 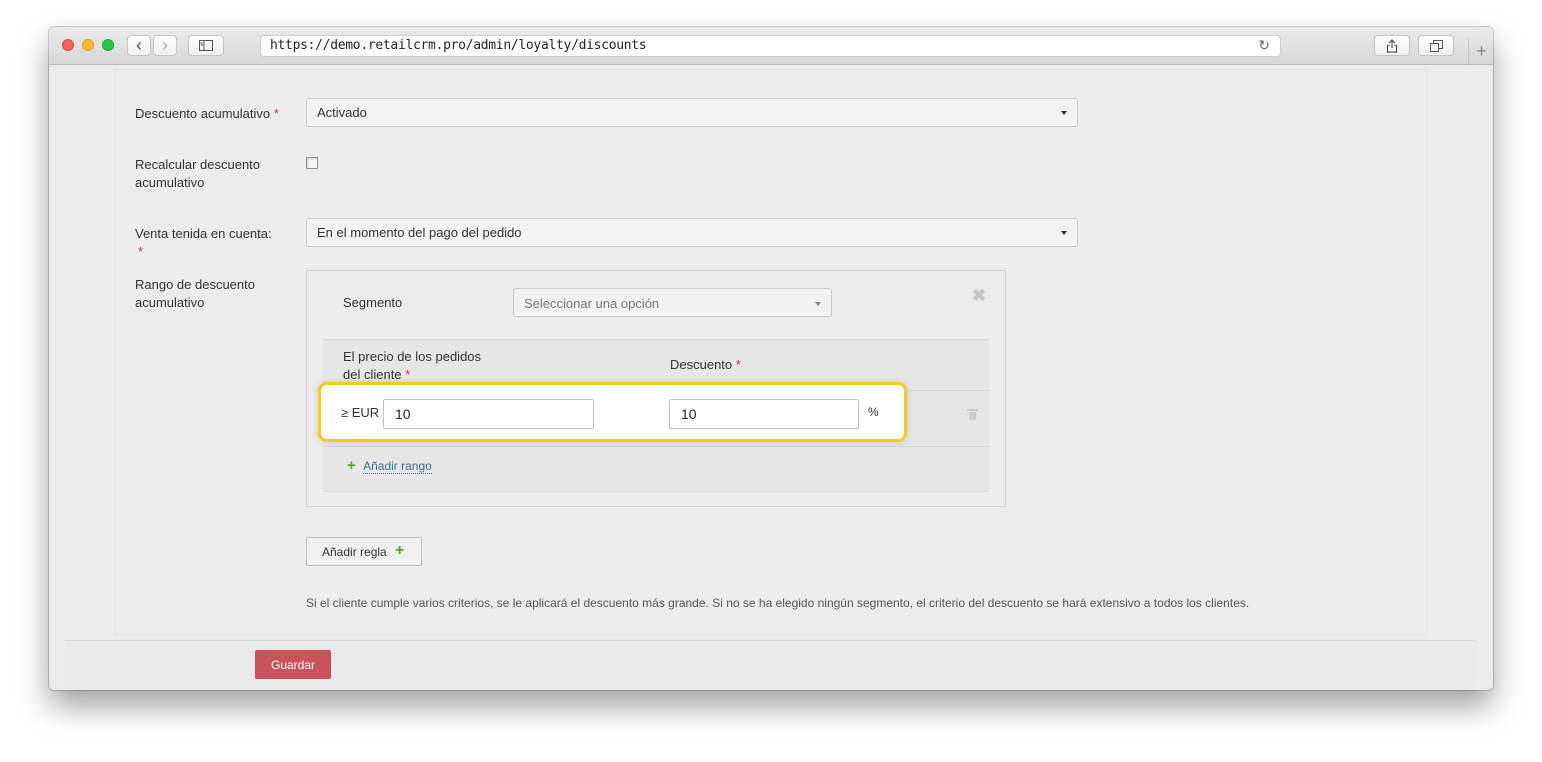 What do you see at coordinates (1480, 52) in the screenshot?
I see `new-tab-button: +` at bounding box center [1480, 52].